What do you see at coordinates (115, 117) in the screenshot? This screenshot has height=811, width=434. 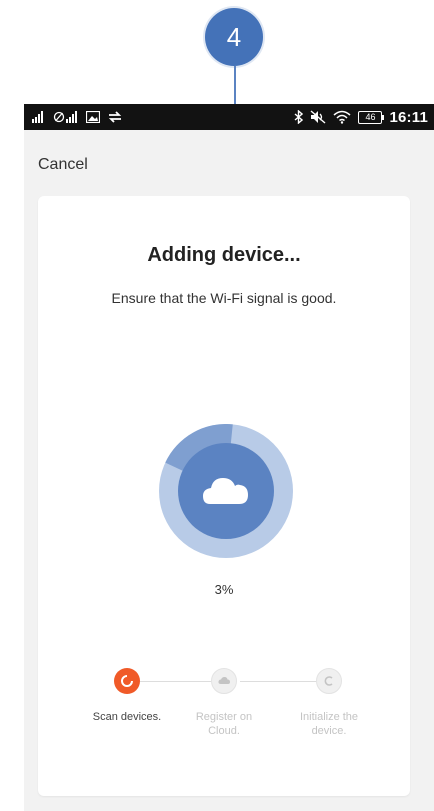 I see `sync-icon` at bounding box center [115, 117].